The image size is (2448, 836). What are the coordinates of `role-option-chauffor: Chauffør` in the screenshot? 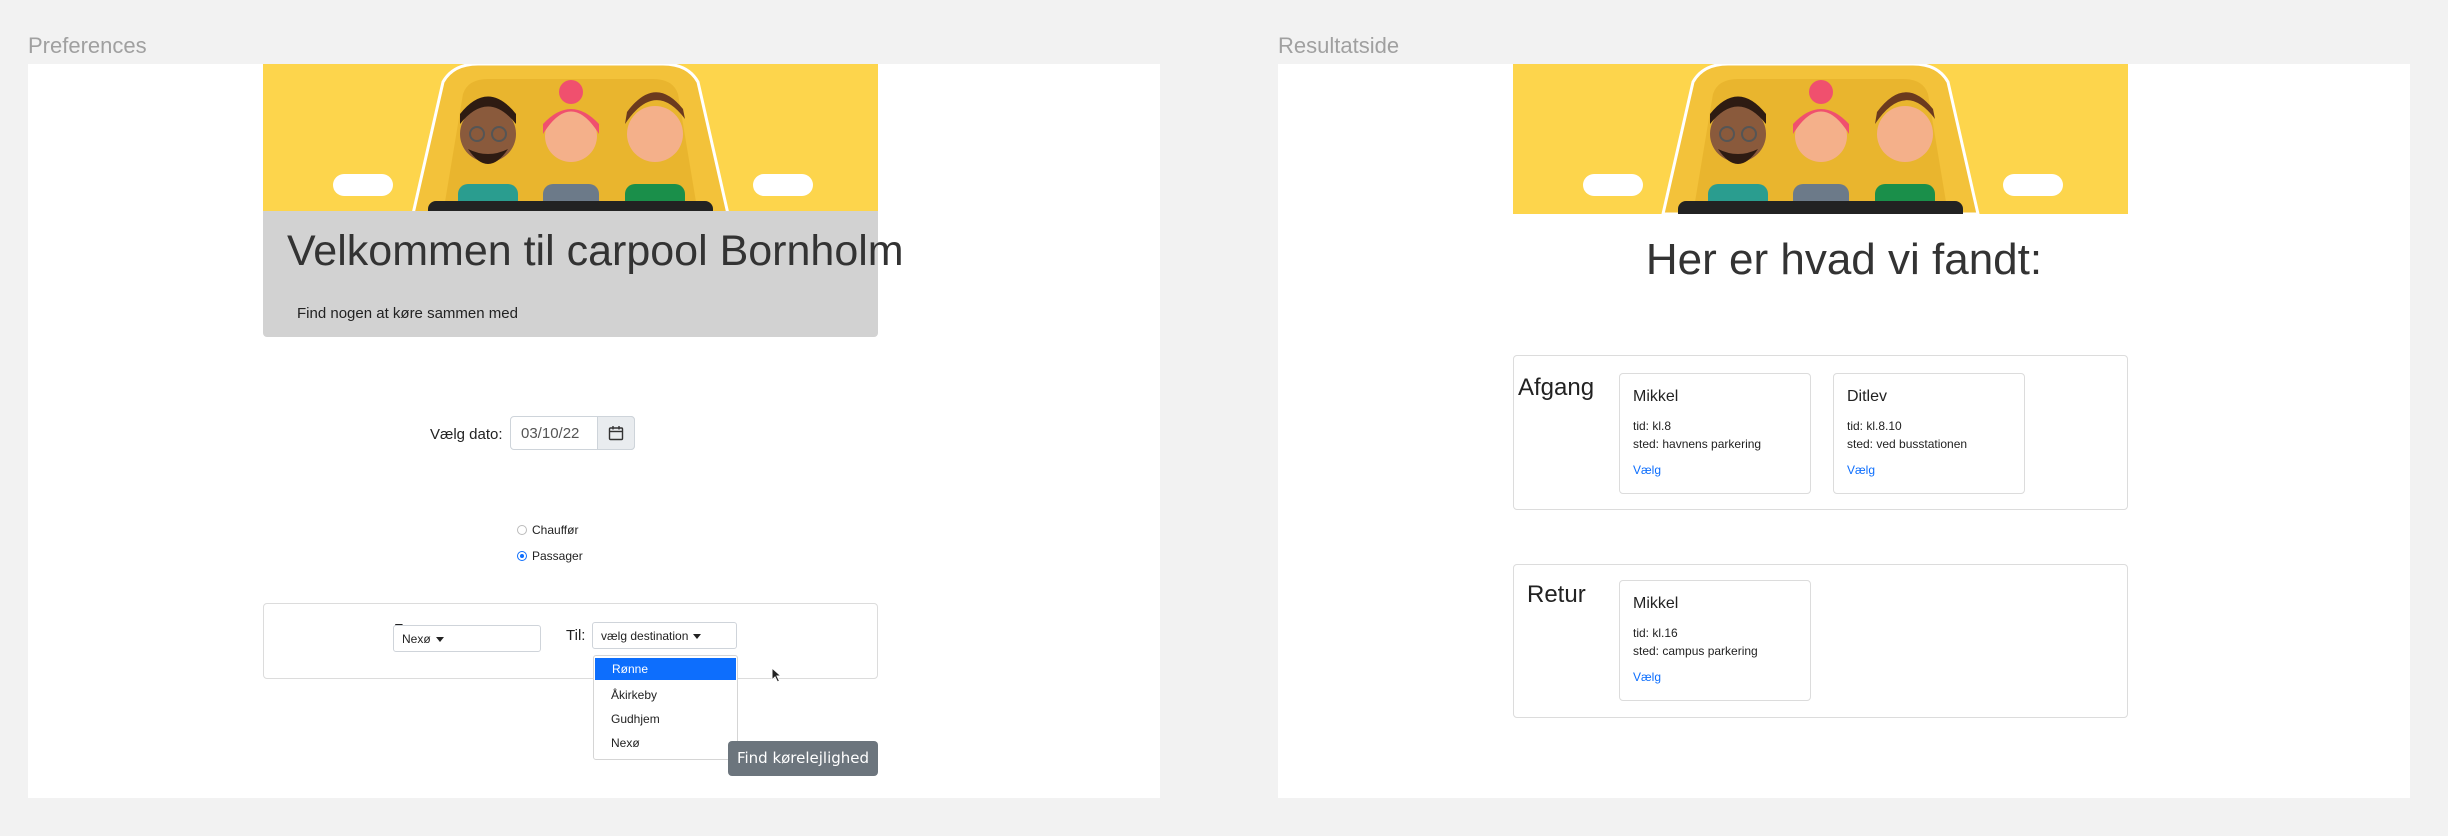 It's located at (547, 530).